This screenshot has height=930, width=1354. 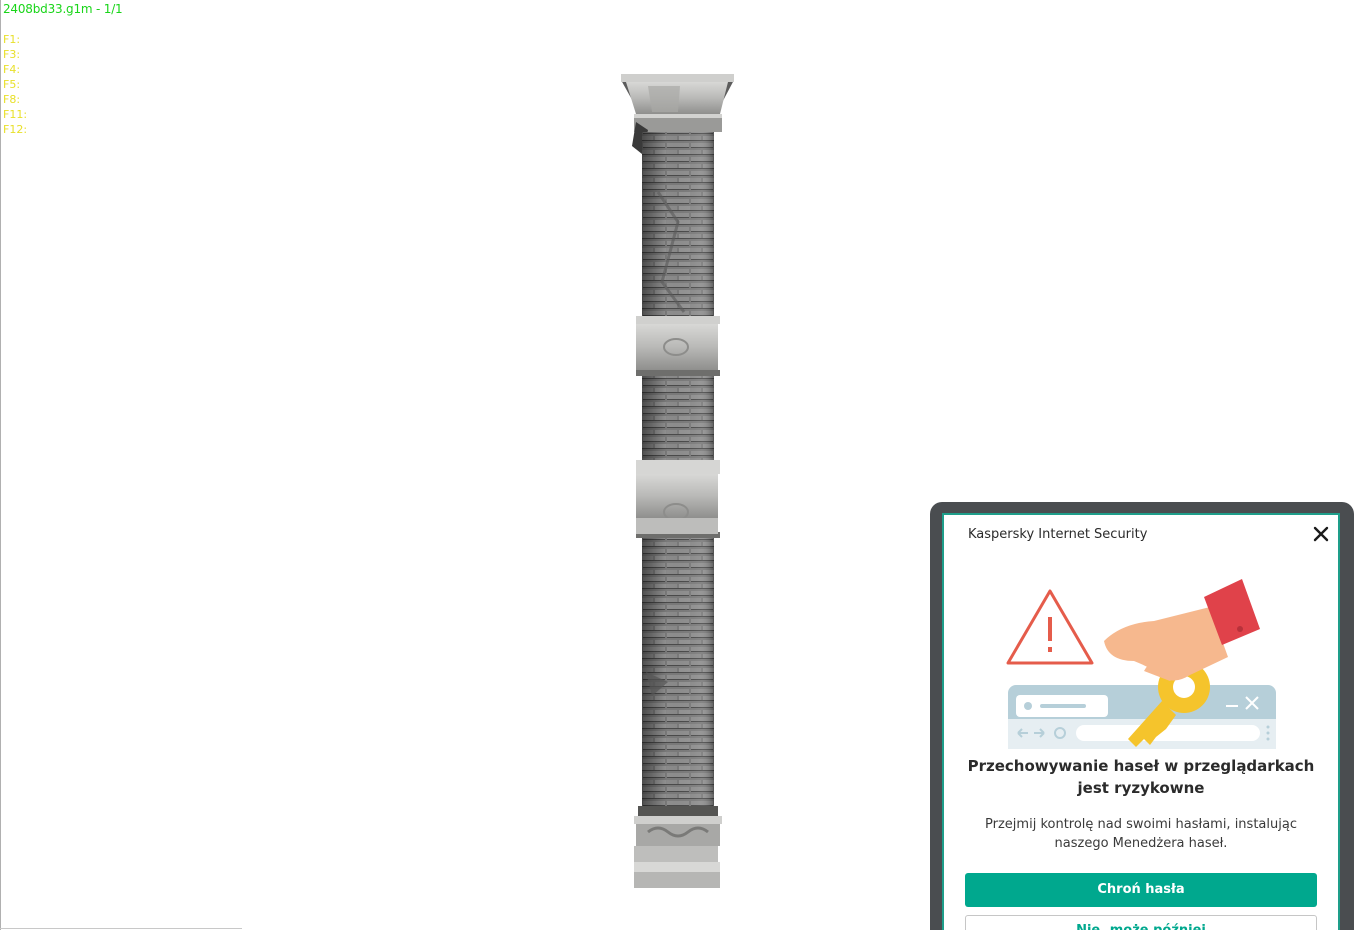 I want to click on not-now-button: Nie, może później, so click(x=1141, y=922).